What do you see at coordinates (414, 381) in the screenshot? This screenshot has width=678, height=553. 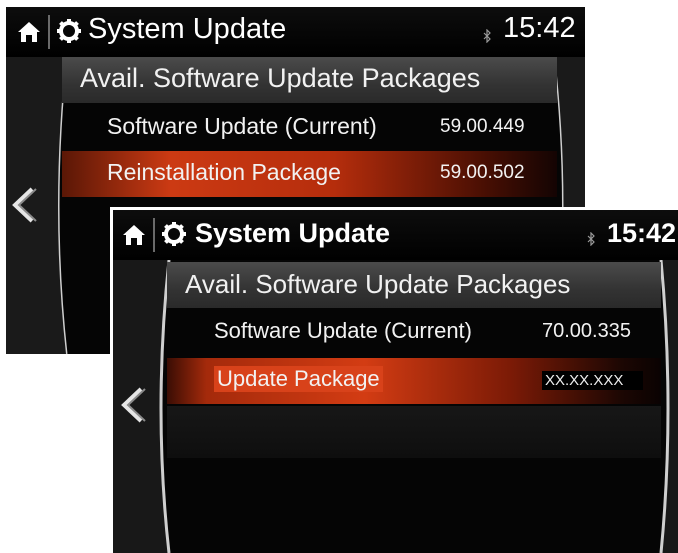 I see `list-item-selected: Update Package XX.XX.XXX` at bounding box center [414, 381].